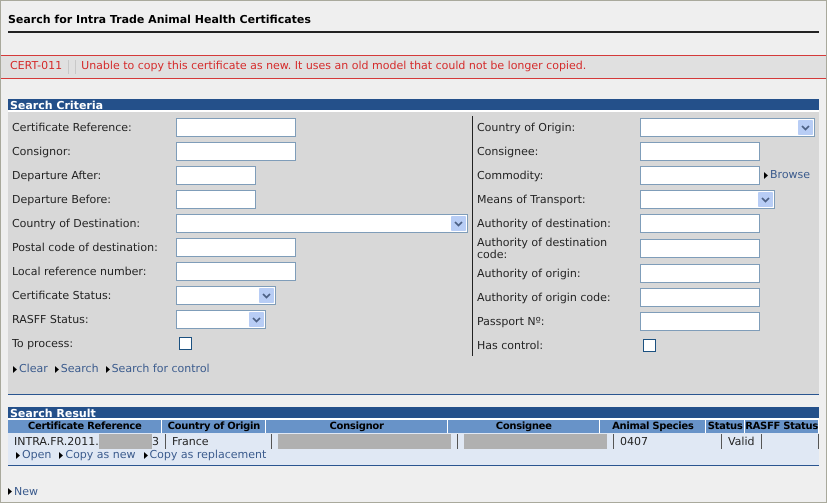 This screenshot has width=827, height=503. Describe the element at coordinates (42, 152) in the screenshot. I see `field-label: Consignor:` at that location.